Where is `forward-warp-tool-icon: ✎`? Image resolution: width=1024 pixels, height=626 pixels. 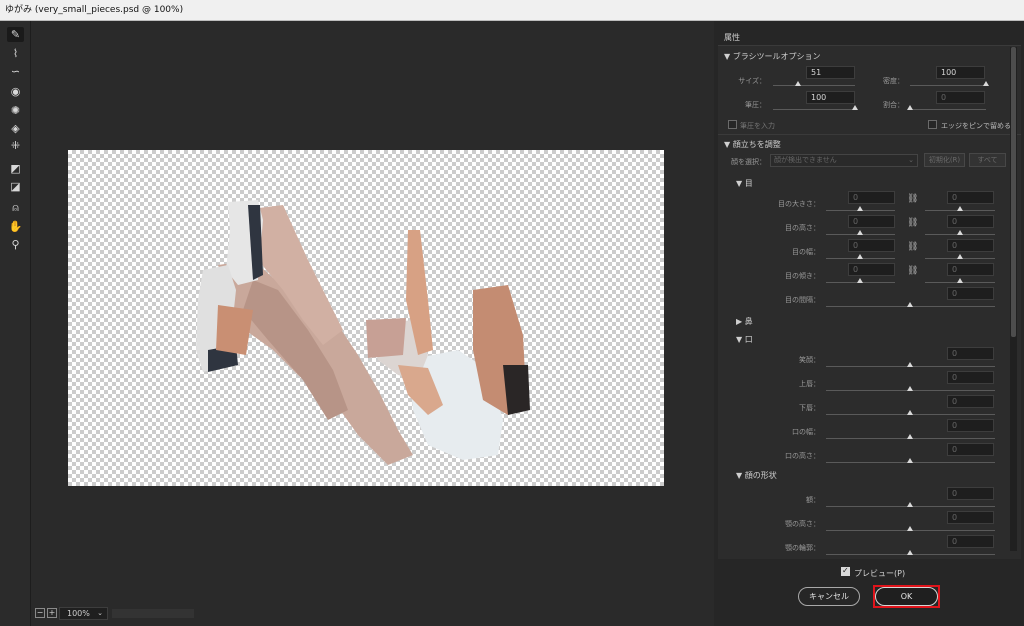 forward-warp-tool-icon: ✎ is located at coordinates (15, 34).